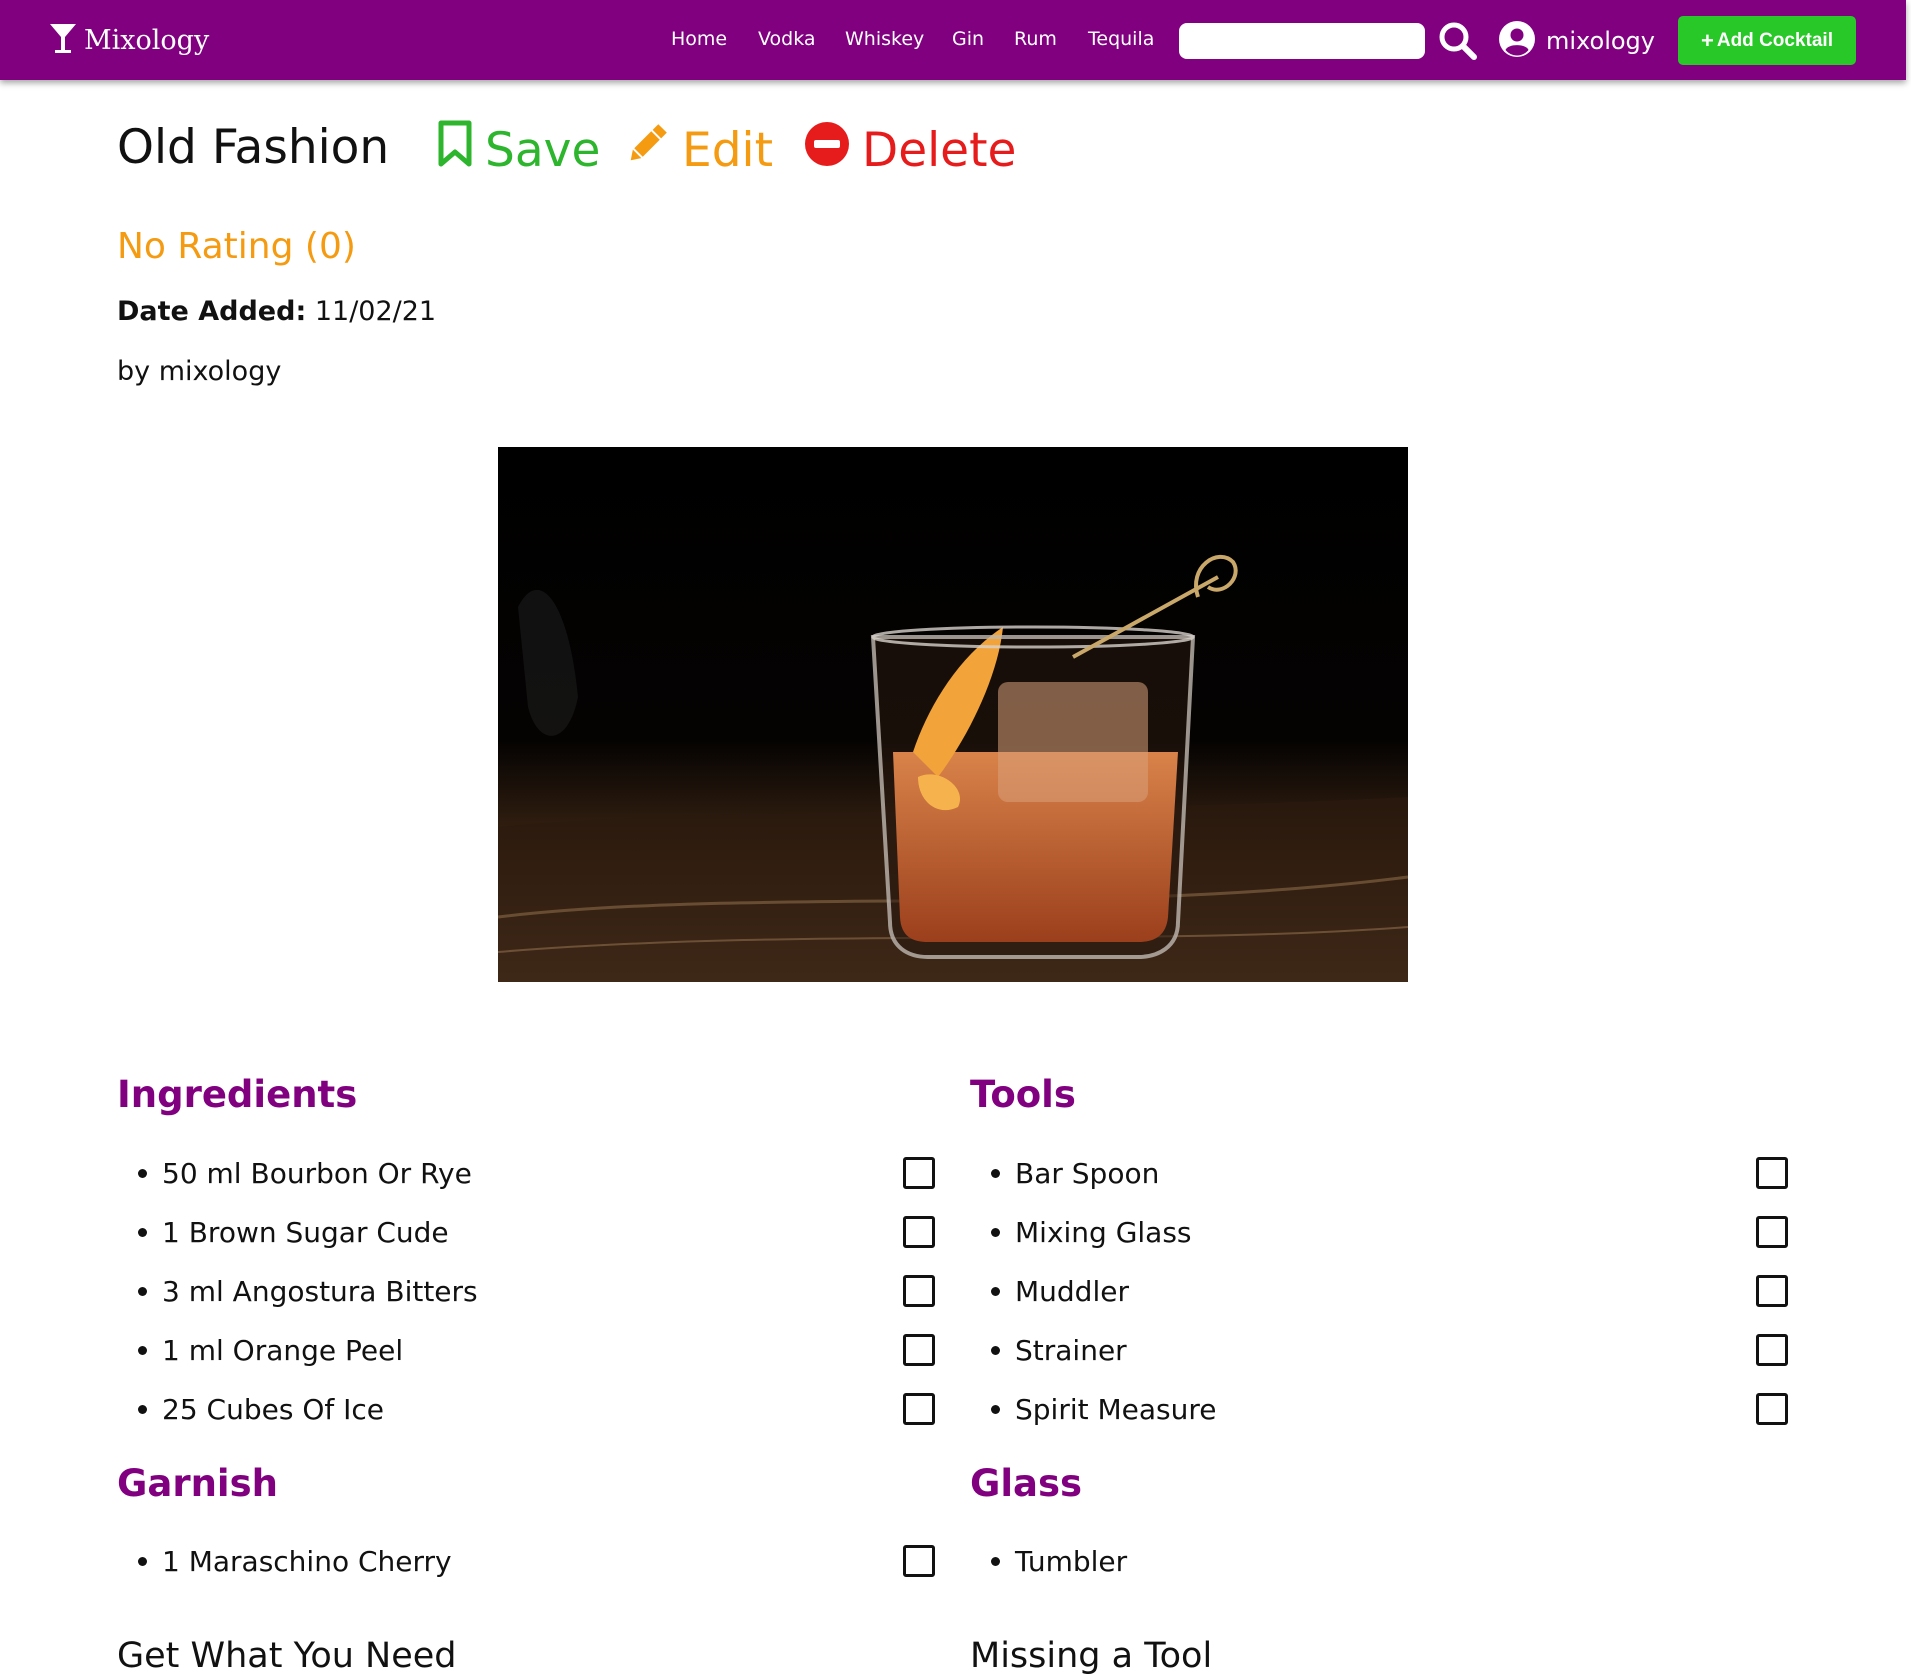 This screenshot has width=1911, height=1676. I want to click on tool-text: Muddler, so click(1072, 1291).